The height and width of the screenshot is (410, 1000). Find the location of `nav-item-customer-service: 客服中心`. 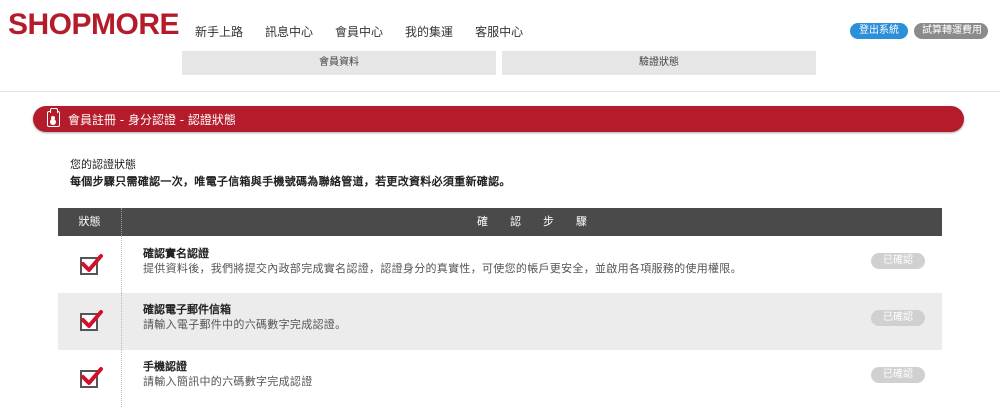

nav-item-customer-service: 客服中心 is located at coordinates (499, 31).